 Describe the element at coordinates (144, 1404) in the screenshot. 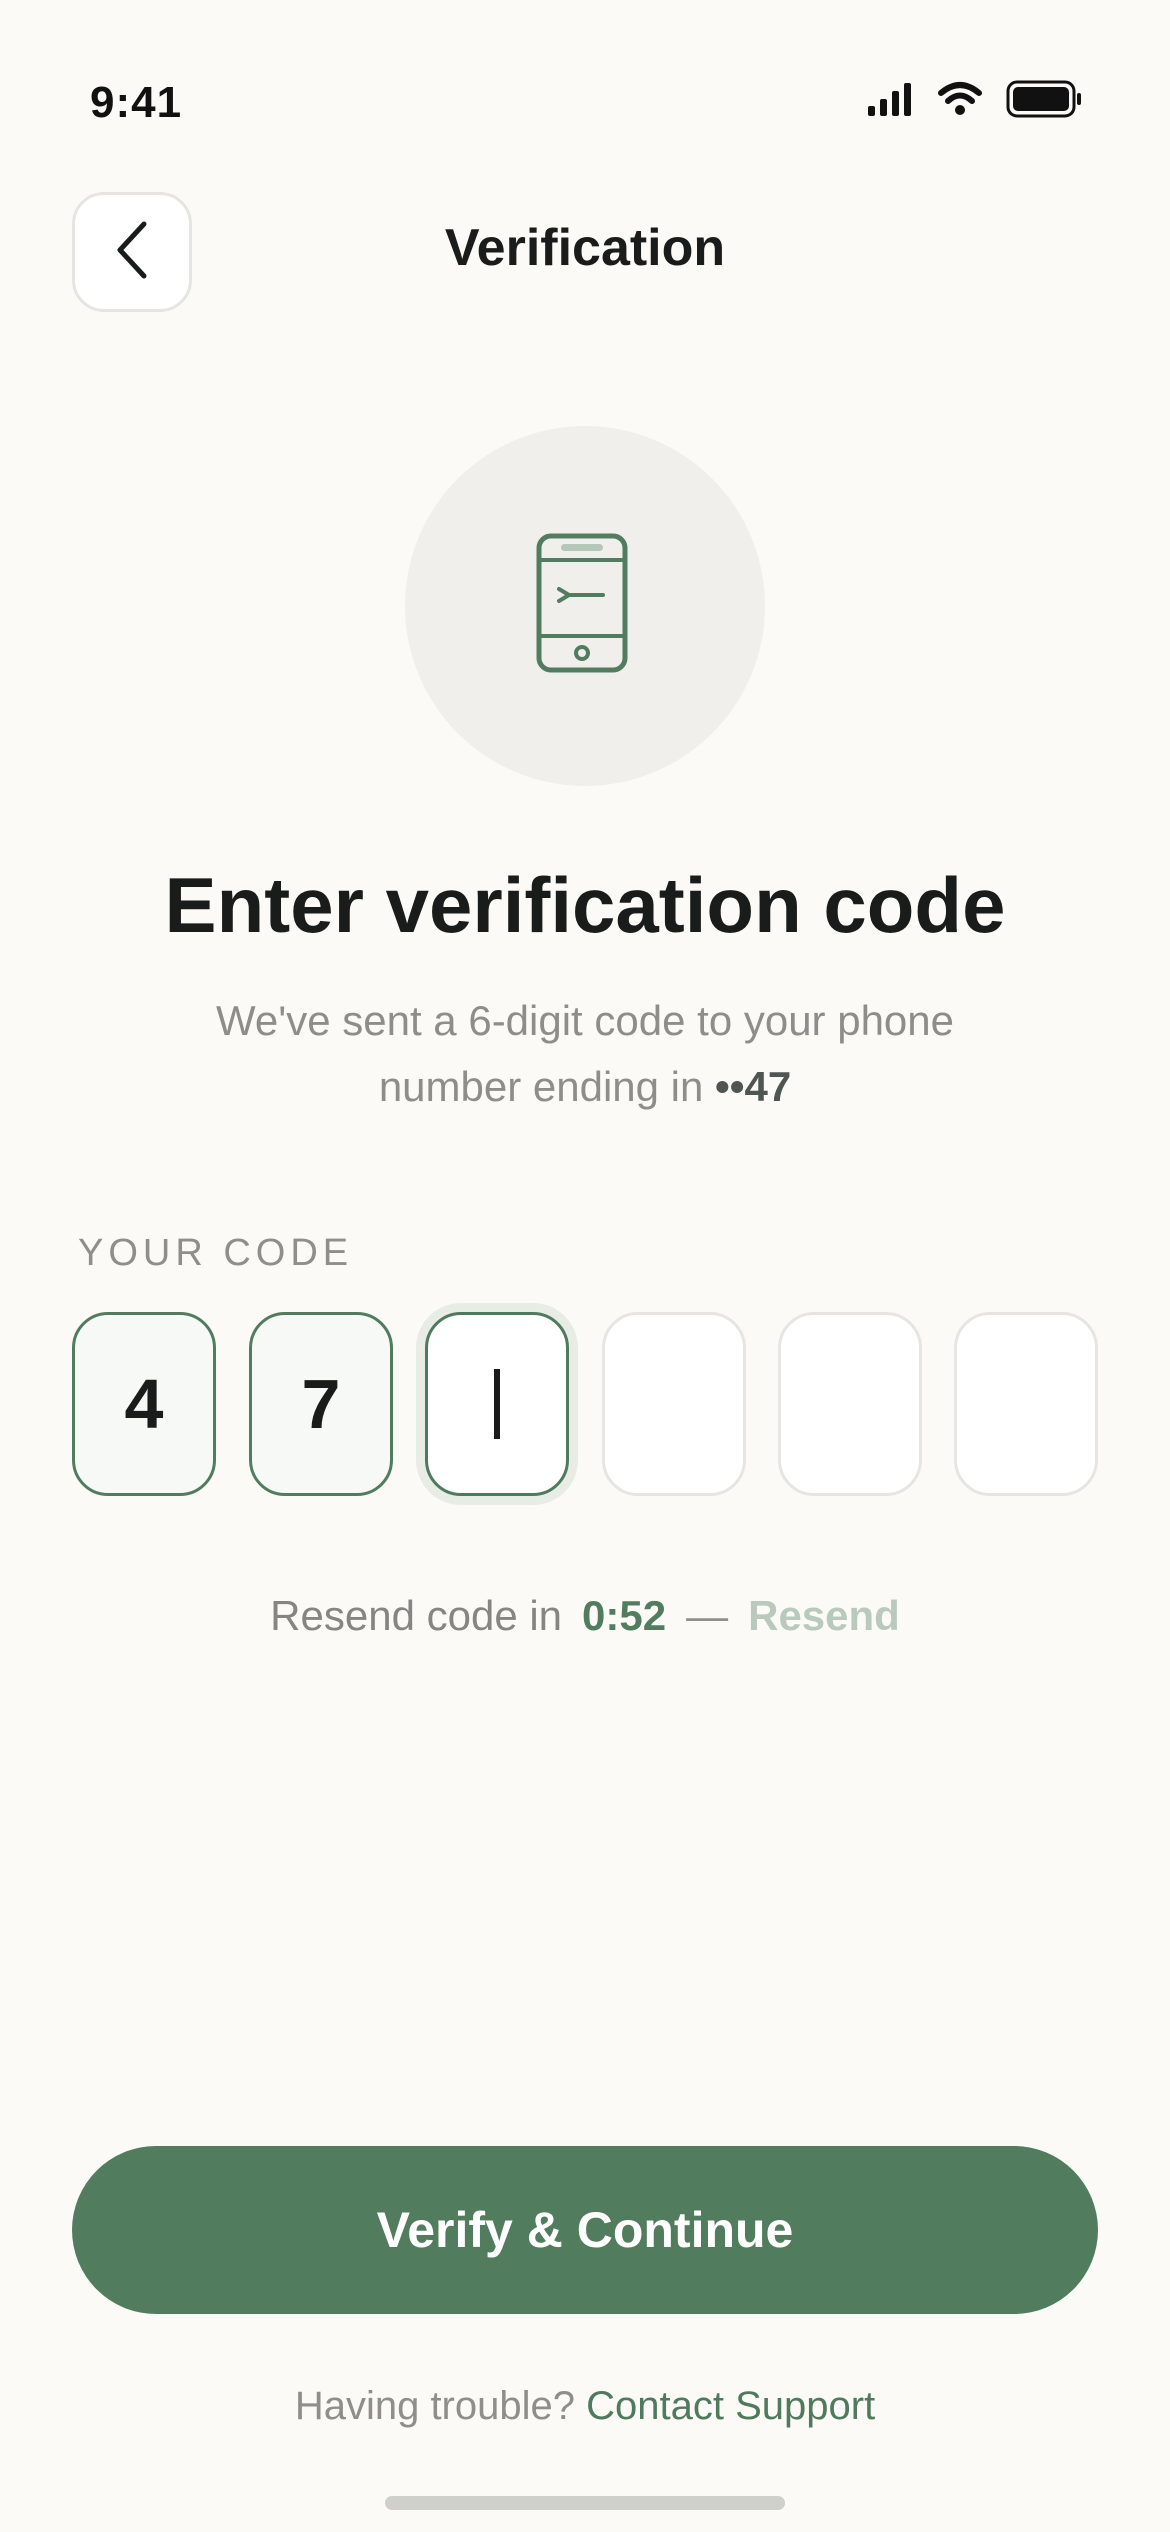

I see `code-digit-1: 4` at that location.